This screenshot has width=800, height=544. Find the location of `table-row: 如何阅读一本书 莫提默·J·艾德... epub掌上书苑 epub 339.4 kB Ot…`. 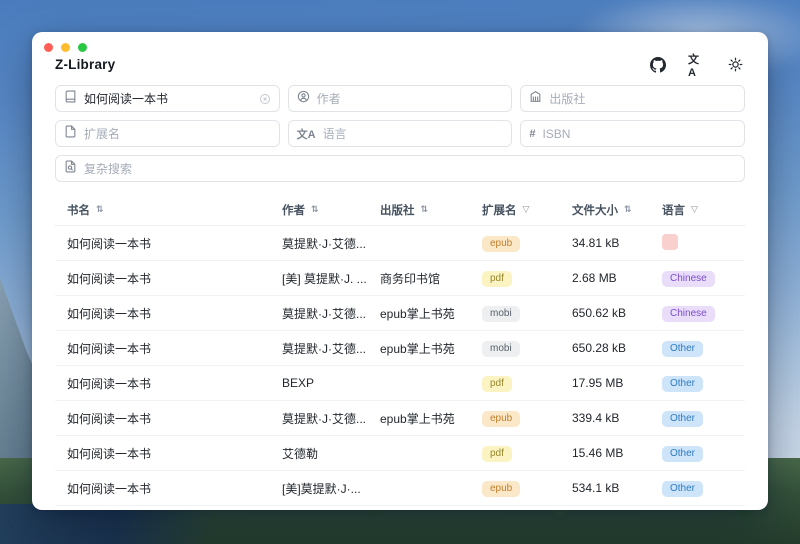

table-row: 如何阅读一本书 莫提默·J·艾德... epub掌上书苑 epub 339.4 kB Ot… is located at coordinates (400, 418).